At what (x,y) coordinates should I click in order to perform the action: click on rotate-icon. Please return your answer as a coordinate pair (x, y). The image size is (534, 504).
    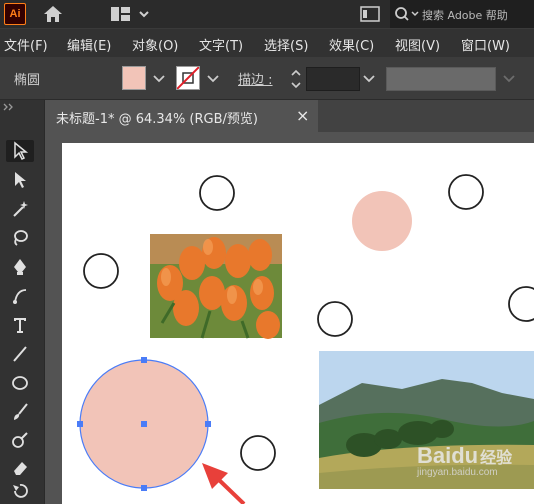
    Looking at the image, I should click on (20, 491).